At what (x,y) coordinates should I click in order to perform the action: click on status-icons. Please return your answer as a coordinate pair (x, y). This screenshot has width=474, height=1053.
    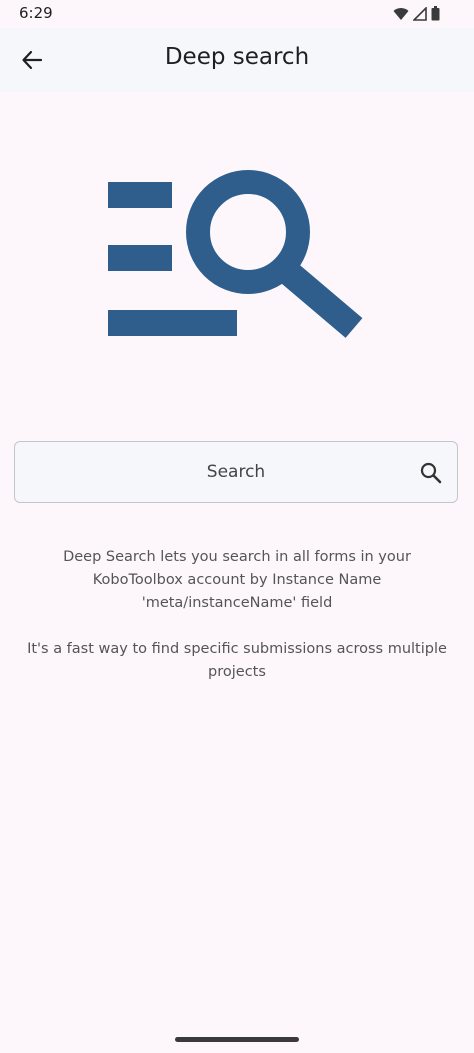
    Looking at the image, I should click on (416, 13).